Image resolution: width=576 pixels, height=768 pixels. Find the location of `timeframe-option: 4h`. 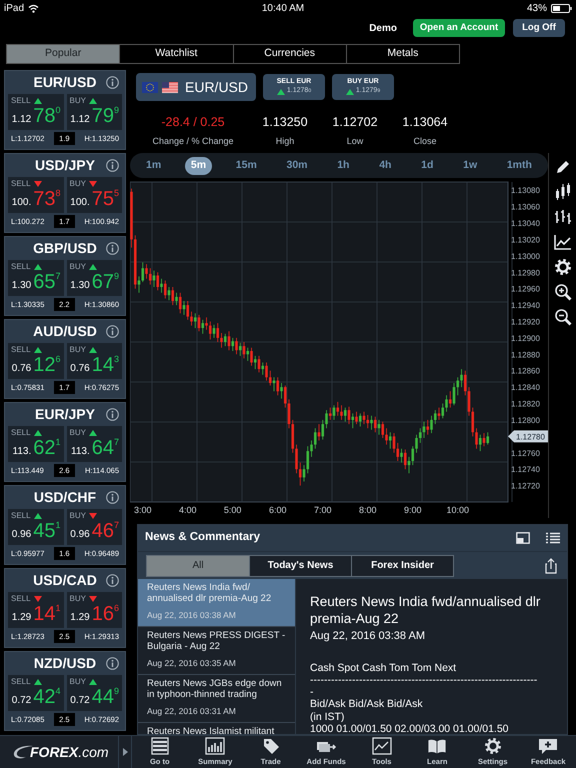

timeframe-option: 4h is located at coordinates (385, 165).